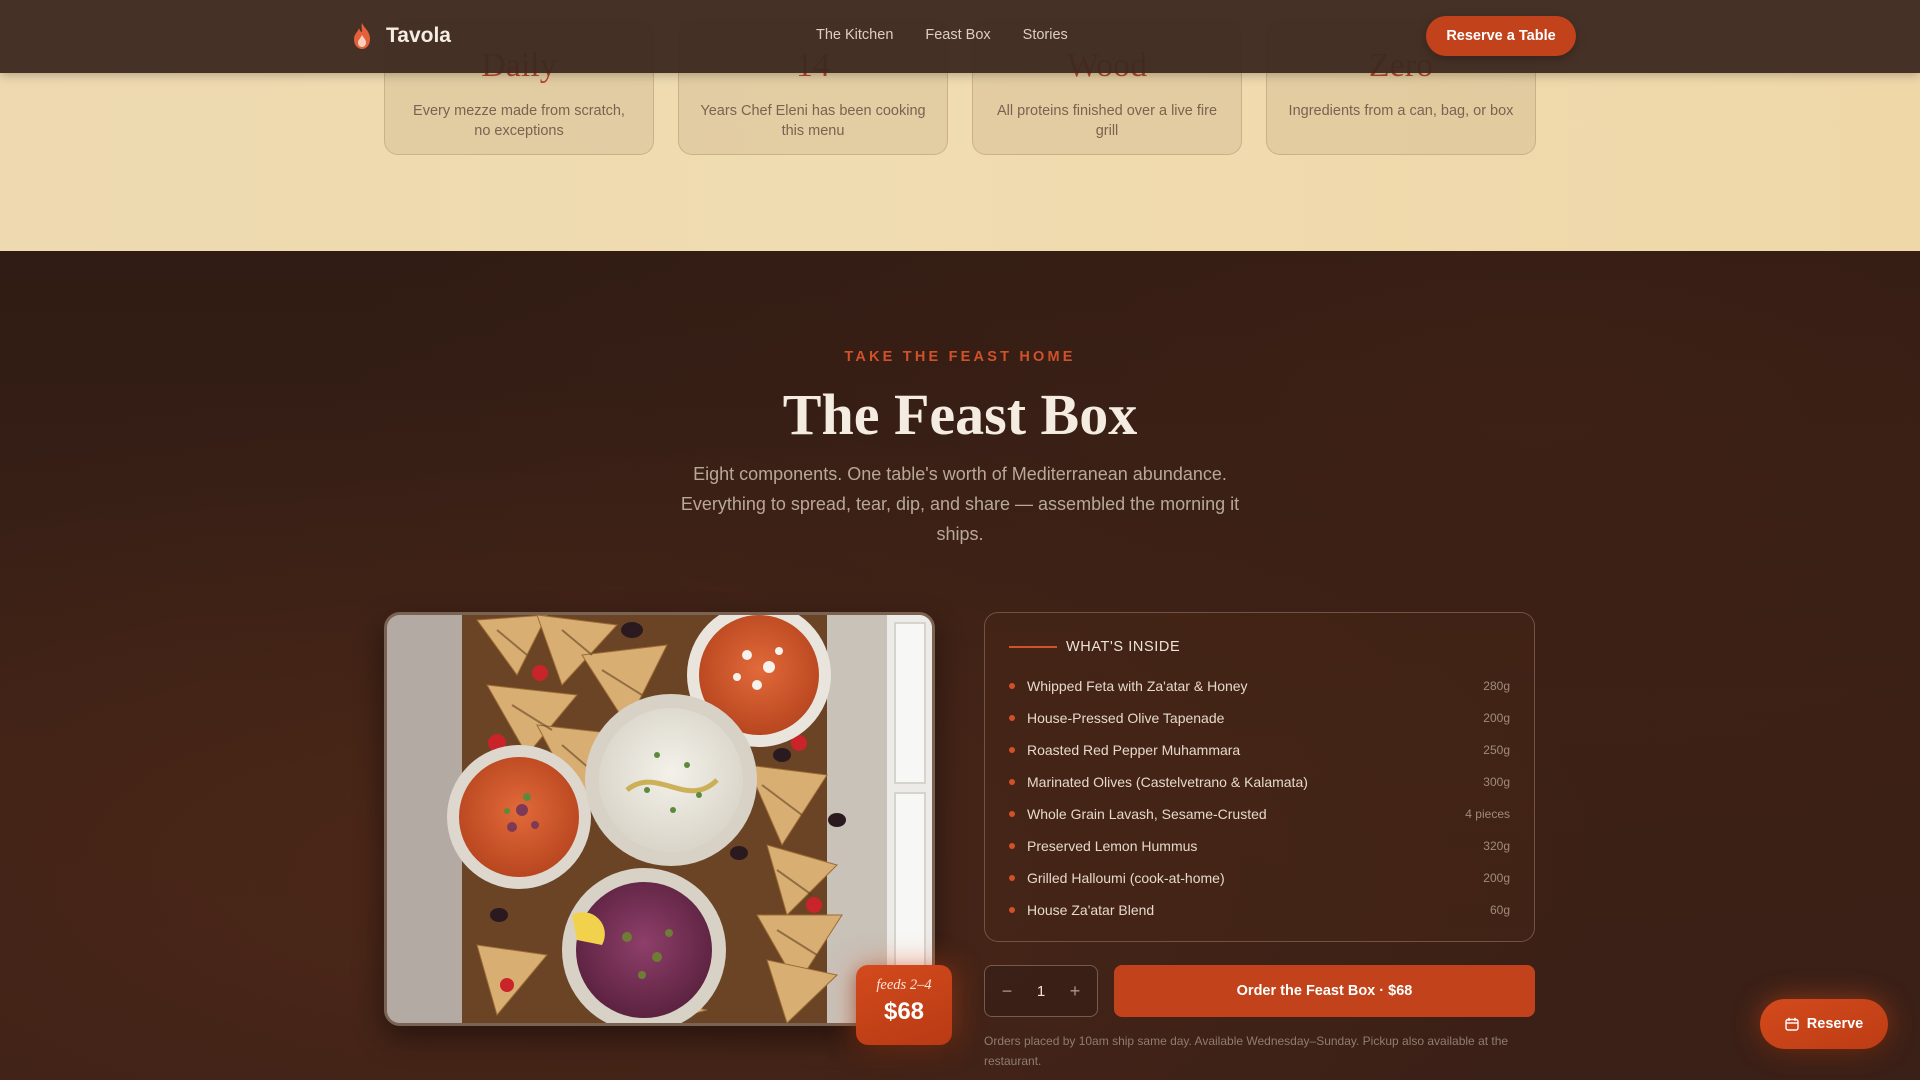  Describe the element at coordinates (960, 357) in the screenshot. I see `section-eyebrow: TAKE THE FEAST HOME` at that location.